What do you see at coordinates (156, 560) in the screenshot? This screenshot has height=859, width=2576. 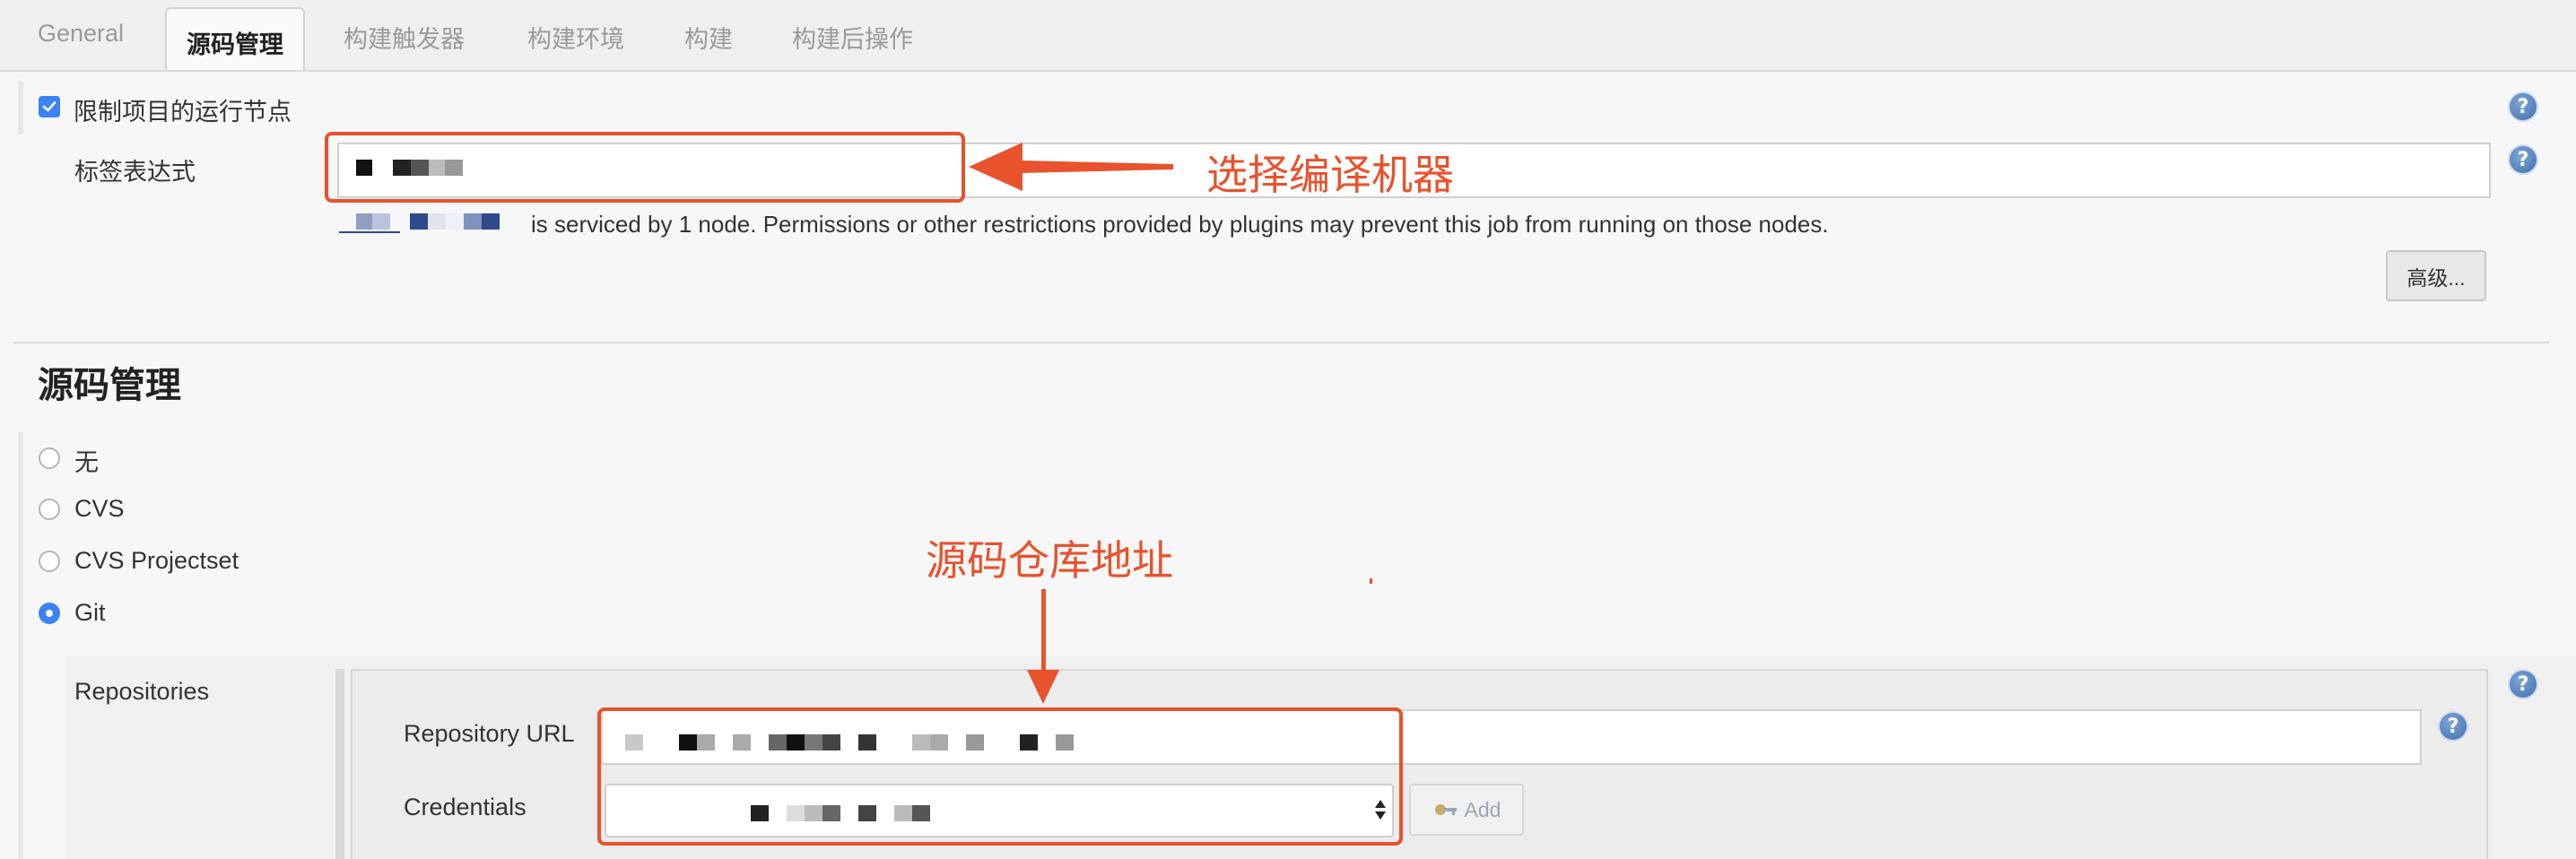 I see `scm-option-label: CVS Projectset` at bounding box center [156, 560].